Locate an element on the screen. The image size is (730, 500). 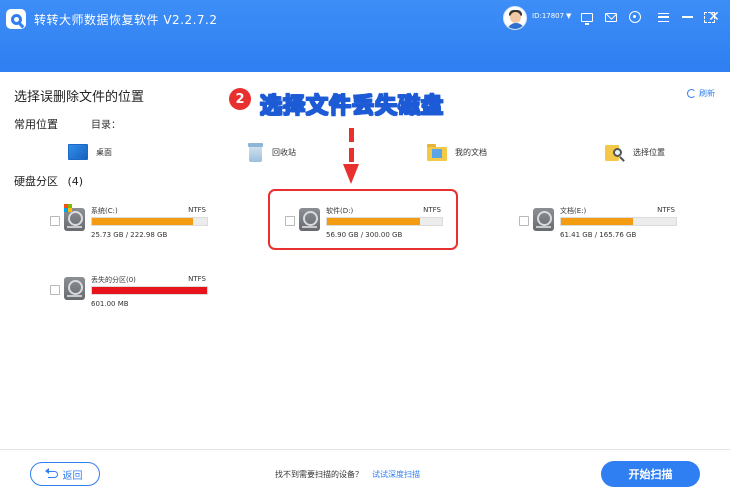
drive-name: 丢失的分区(0) is located at coordinates (113, 280).